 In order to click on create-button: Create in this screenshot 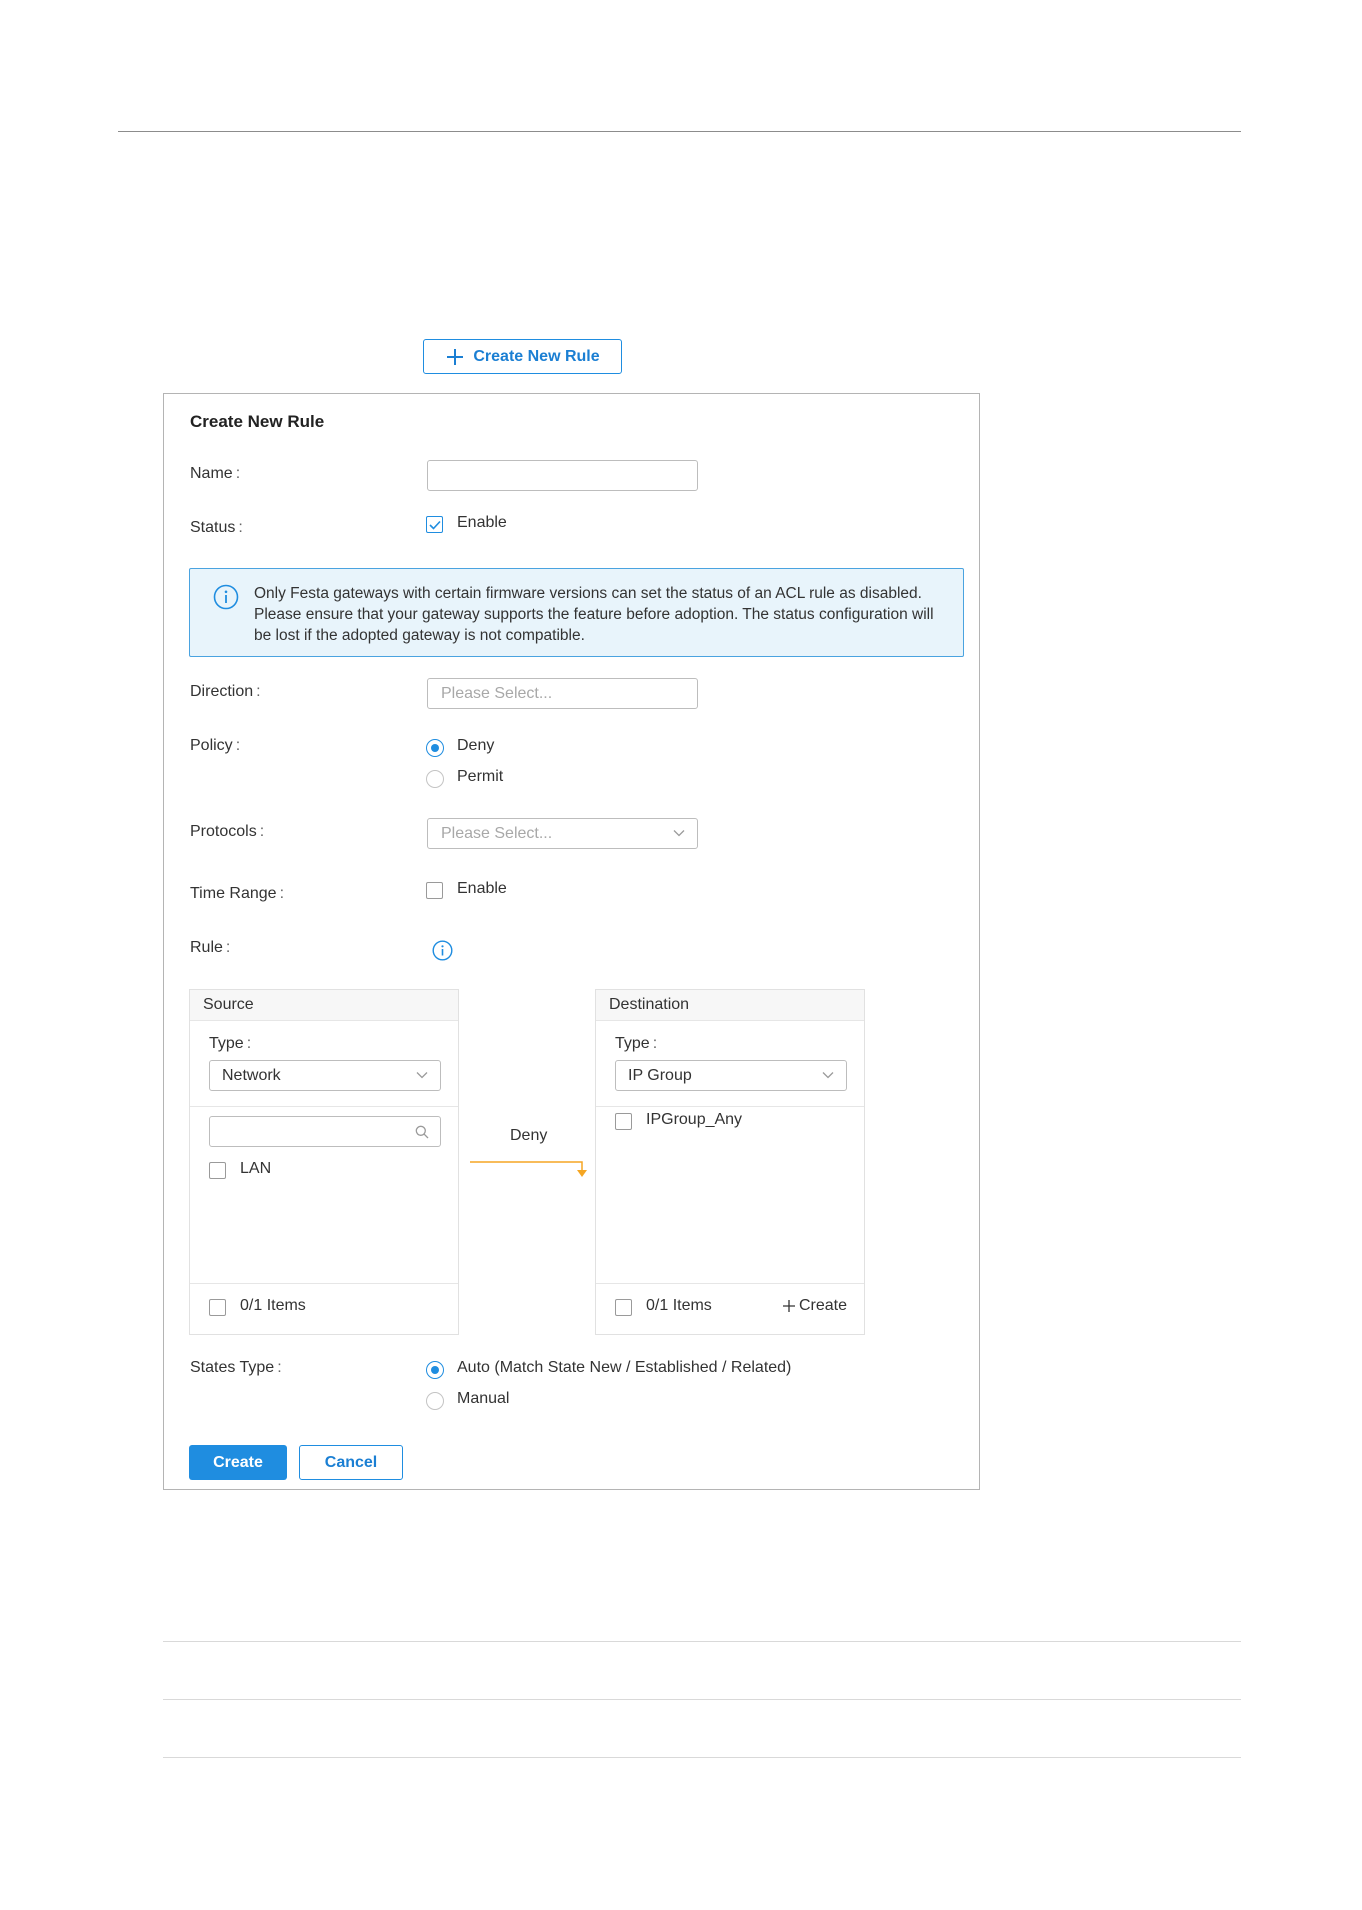, I will do `click(238, 1462)`.